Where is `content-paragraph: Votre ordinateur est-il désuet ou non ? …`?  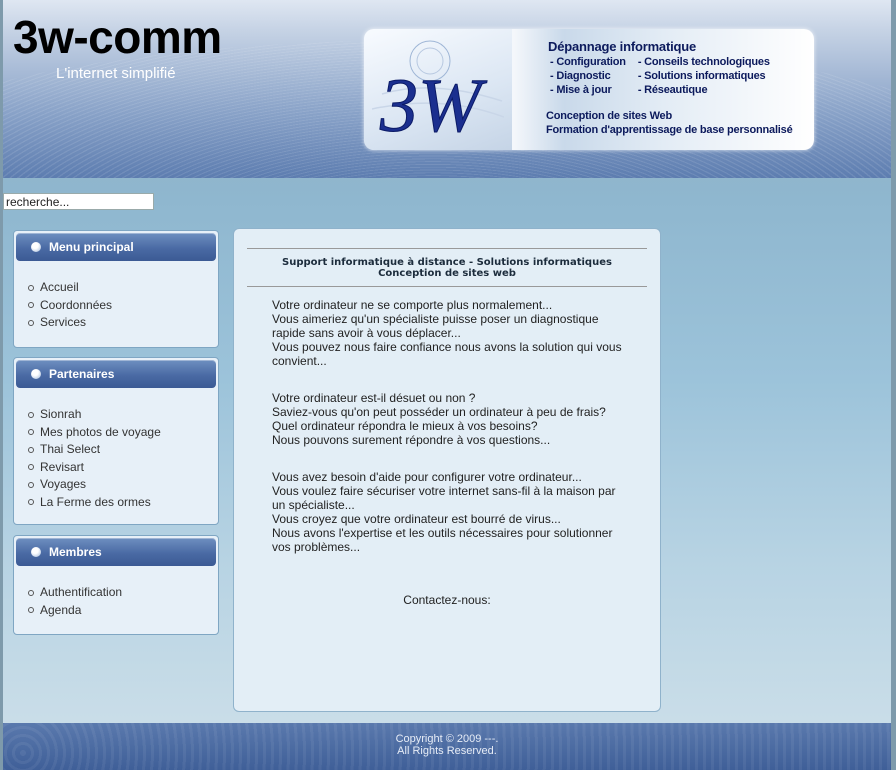 content-paragraph: Votre ordinateur est-il désuet ou non ? … is located at coordinates (451, 419).